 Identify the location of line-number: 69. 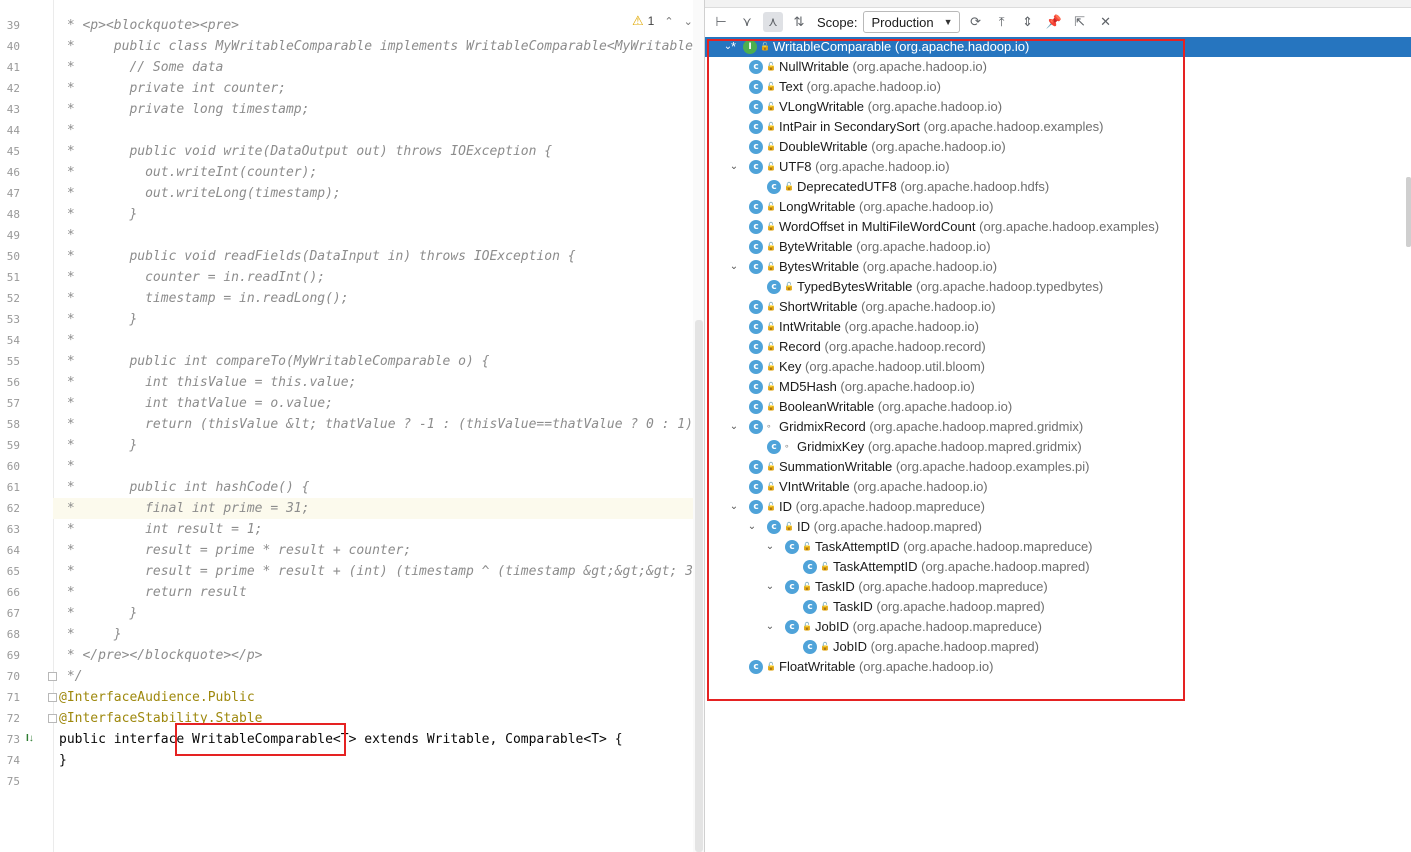
(13, 655).